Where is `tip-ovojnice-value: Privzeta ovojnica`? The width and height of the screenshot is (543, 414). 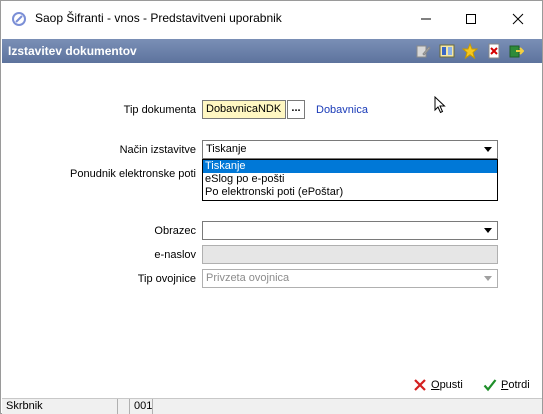
tip-ovojnice-value: Privzeta ovojnica is located at coordinates (248, 278).